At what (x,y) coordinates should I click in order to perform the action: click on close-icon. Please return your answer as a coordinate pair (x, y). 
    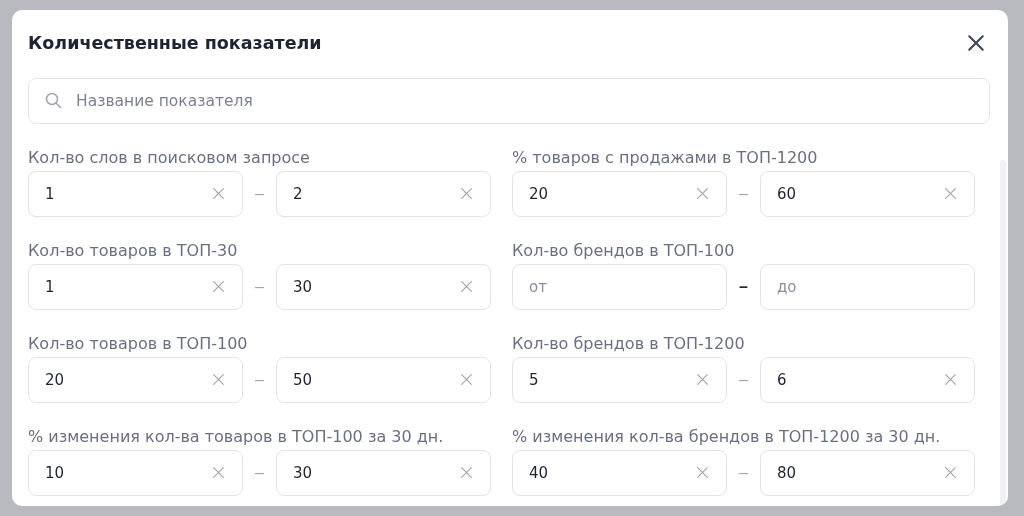
    Looking at the image, I should click on (976, 43).